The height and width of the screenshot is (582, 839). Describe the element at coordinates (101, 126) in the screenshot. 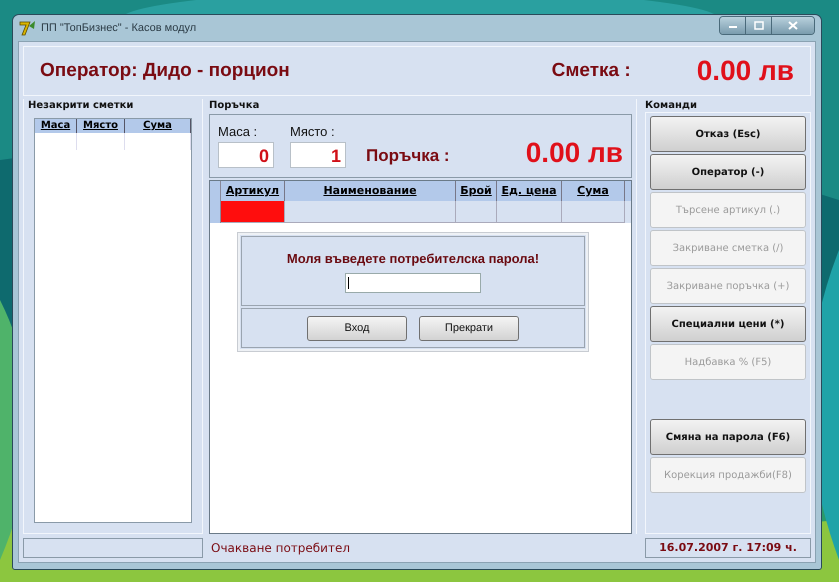

I see `column-header: Място` at that location.